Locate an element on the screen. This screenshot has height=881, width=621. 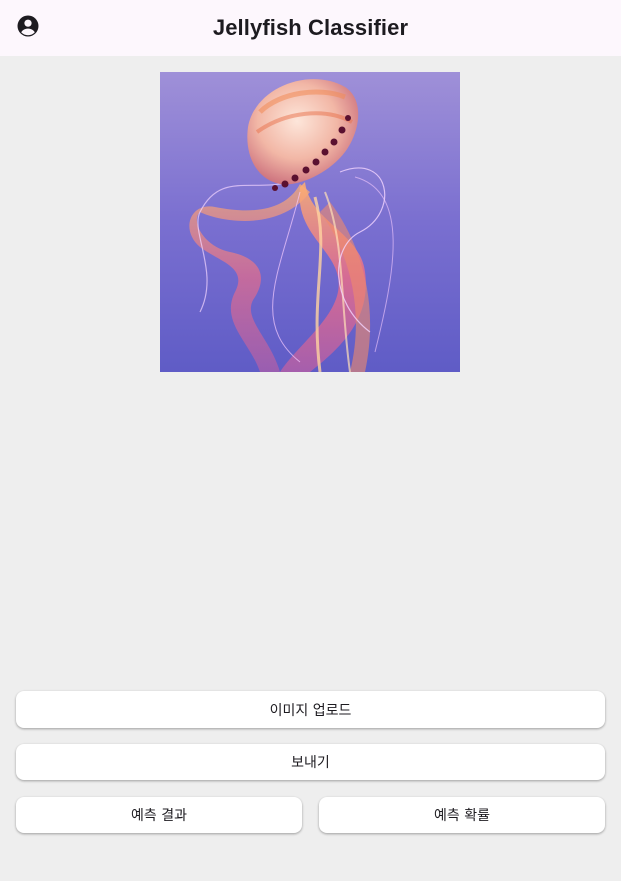
upload-image-button: 이미지 업로드 is located at coordinates (310, 709).